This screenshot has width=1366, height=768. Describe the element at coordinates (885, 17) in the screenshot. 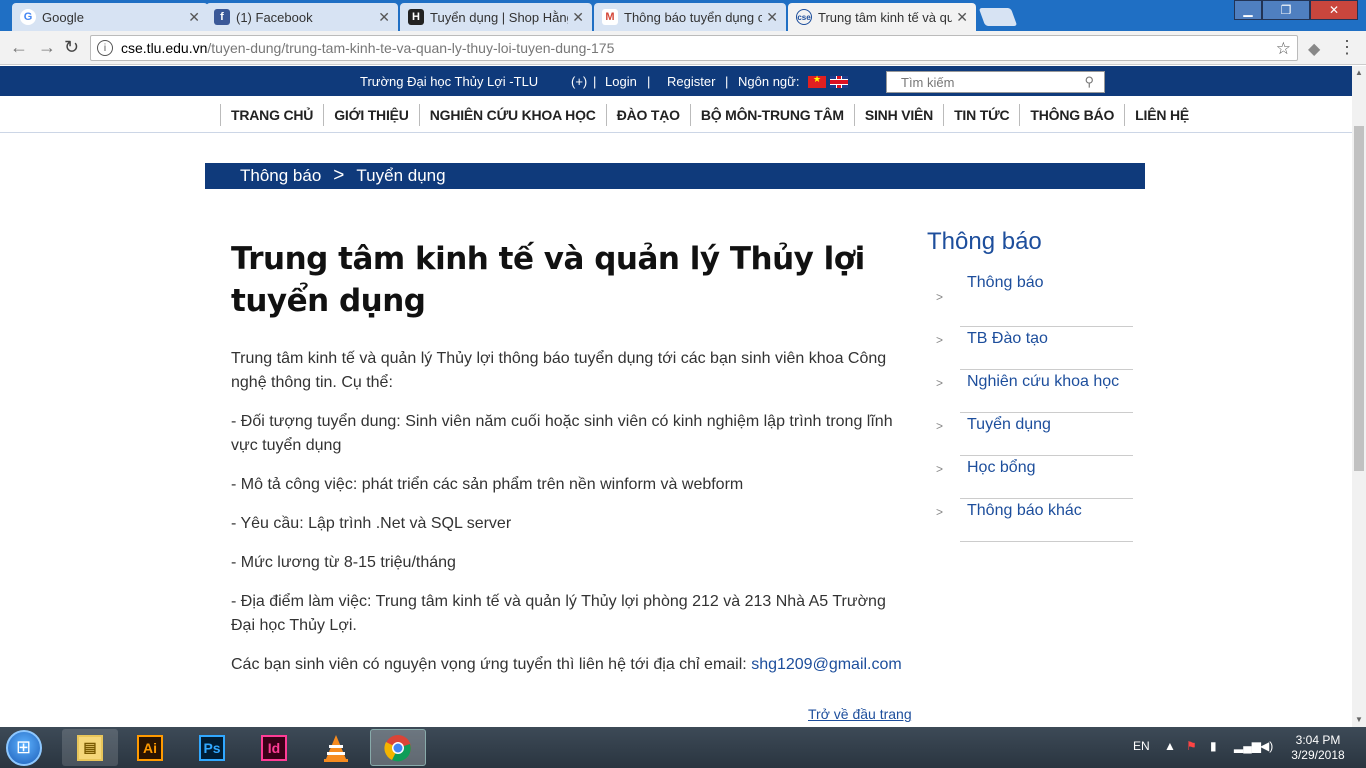

I see `tab-title: Trung tâm kinh tế và quả` at that location.